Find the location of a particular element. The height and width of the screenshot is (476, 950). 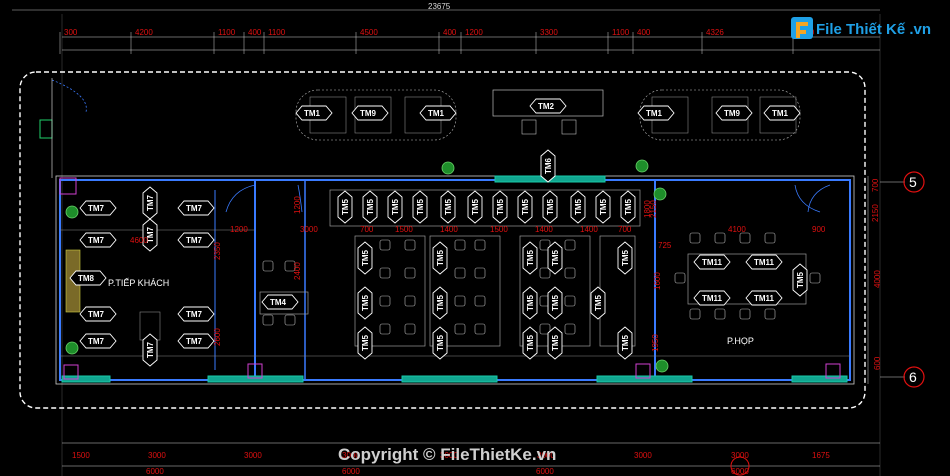

chairs is located at coordinates (541, 283).